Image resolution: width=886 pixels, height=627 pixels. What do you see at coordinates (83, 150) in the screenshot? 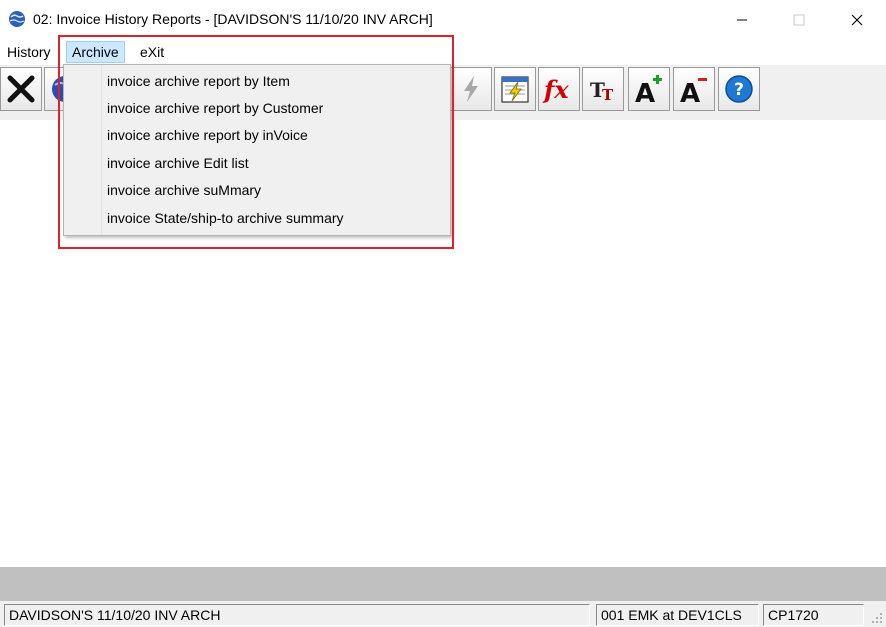
I see `menu-gutter` at bounding box center [83, 150].